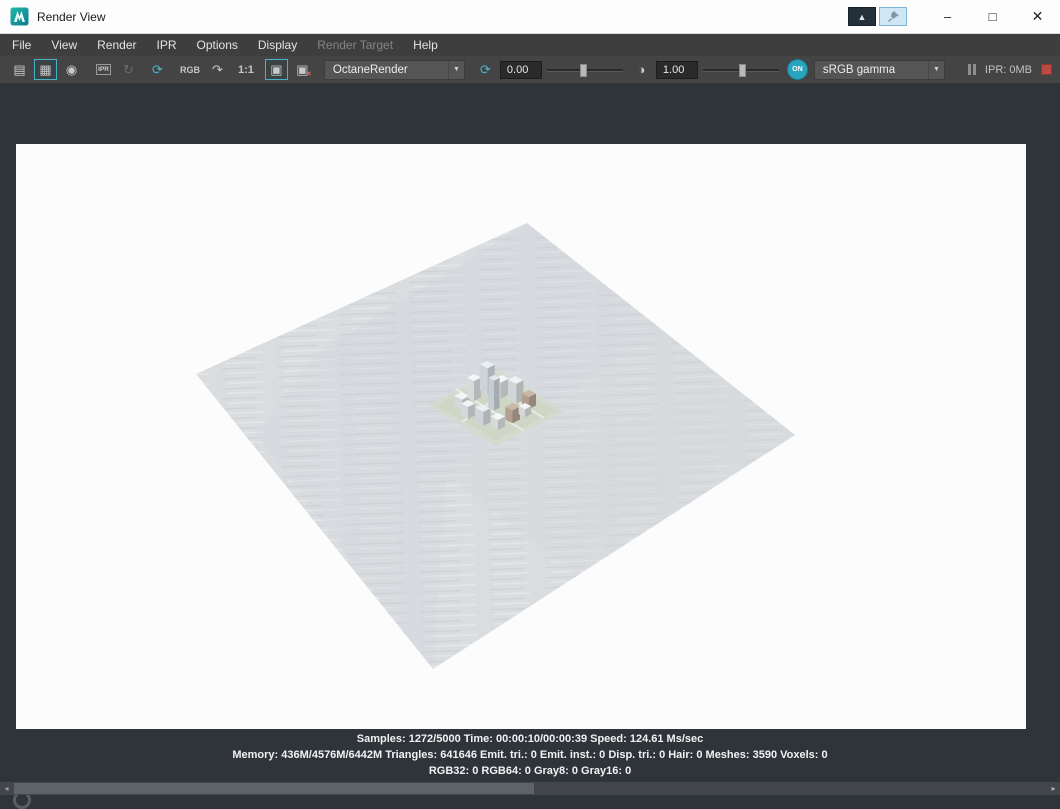 The height and width of the screenshot is (809, 1060). What do you see at coordinates (355, 45) in the screenshot?
I see `menu-render-target: Render Target` at bounding box center [355, 45].